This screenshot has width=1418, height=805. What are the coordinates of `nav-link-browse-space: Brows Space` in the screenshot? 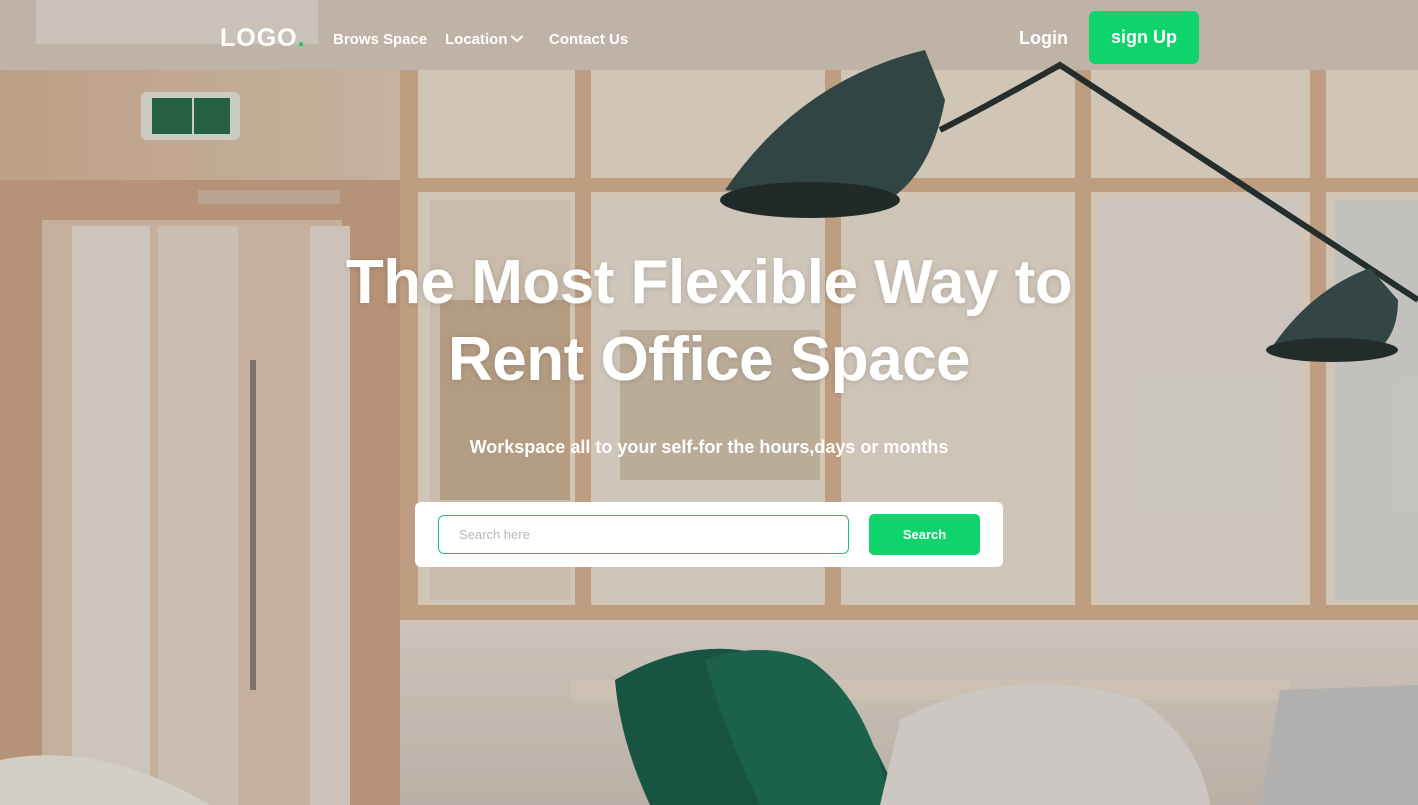 It's located at (380, 39).